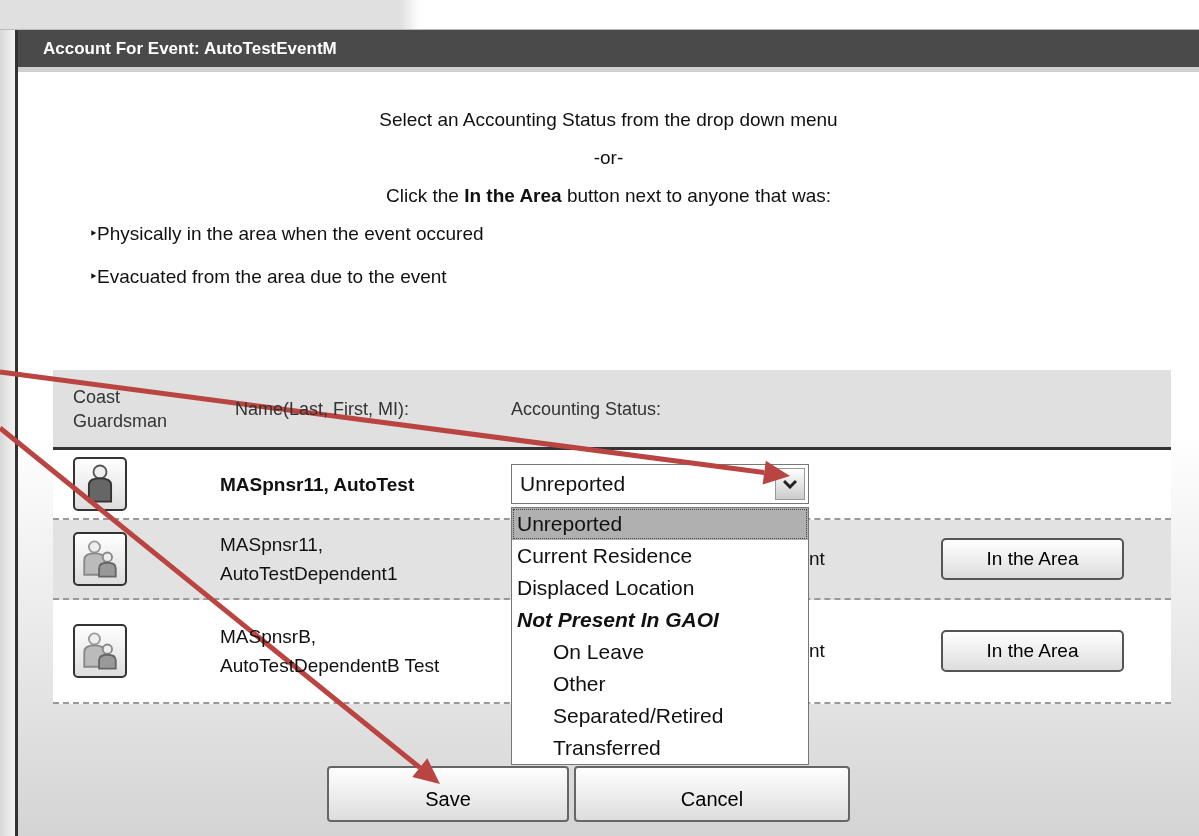 Image resolution: width=1199 pixels, height=836 pixels. I want to click on column-header: Accounting Status:, so click(587, 409).